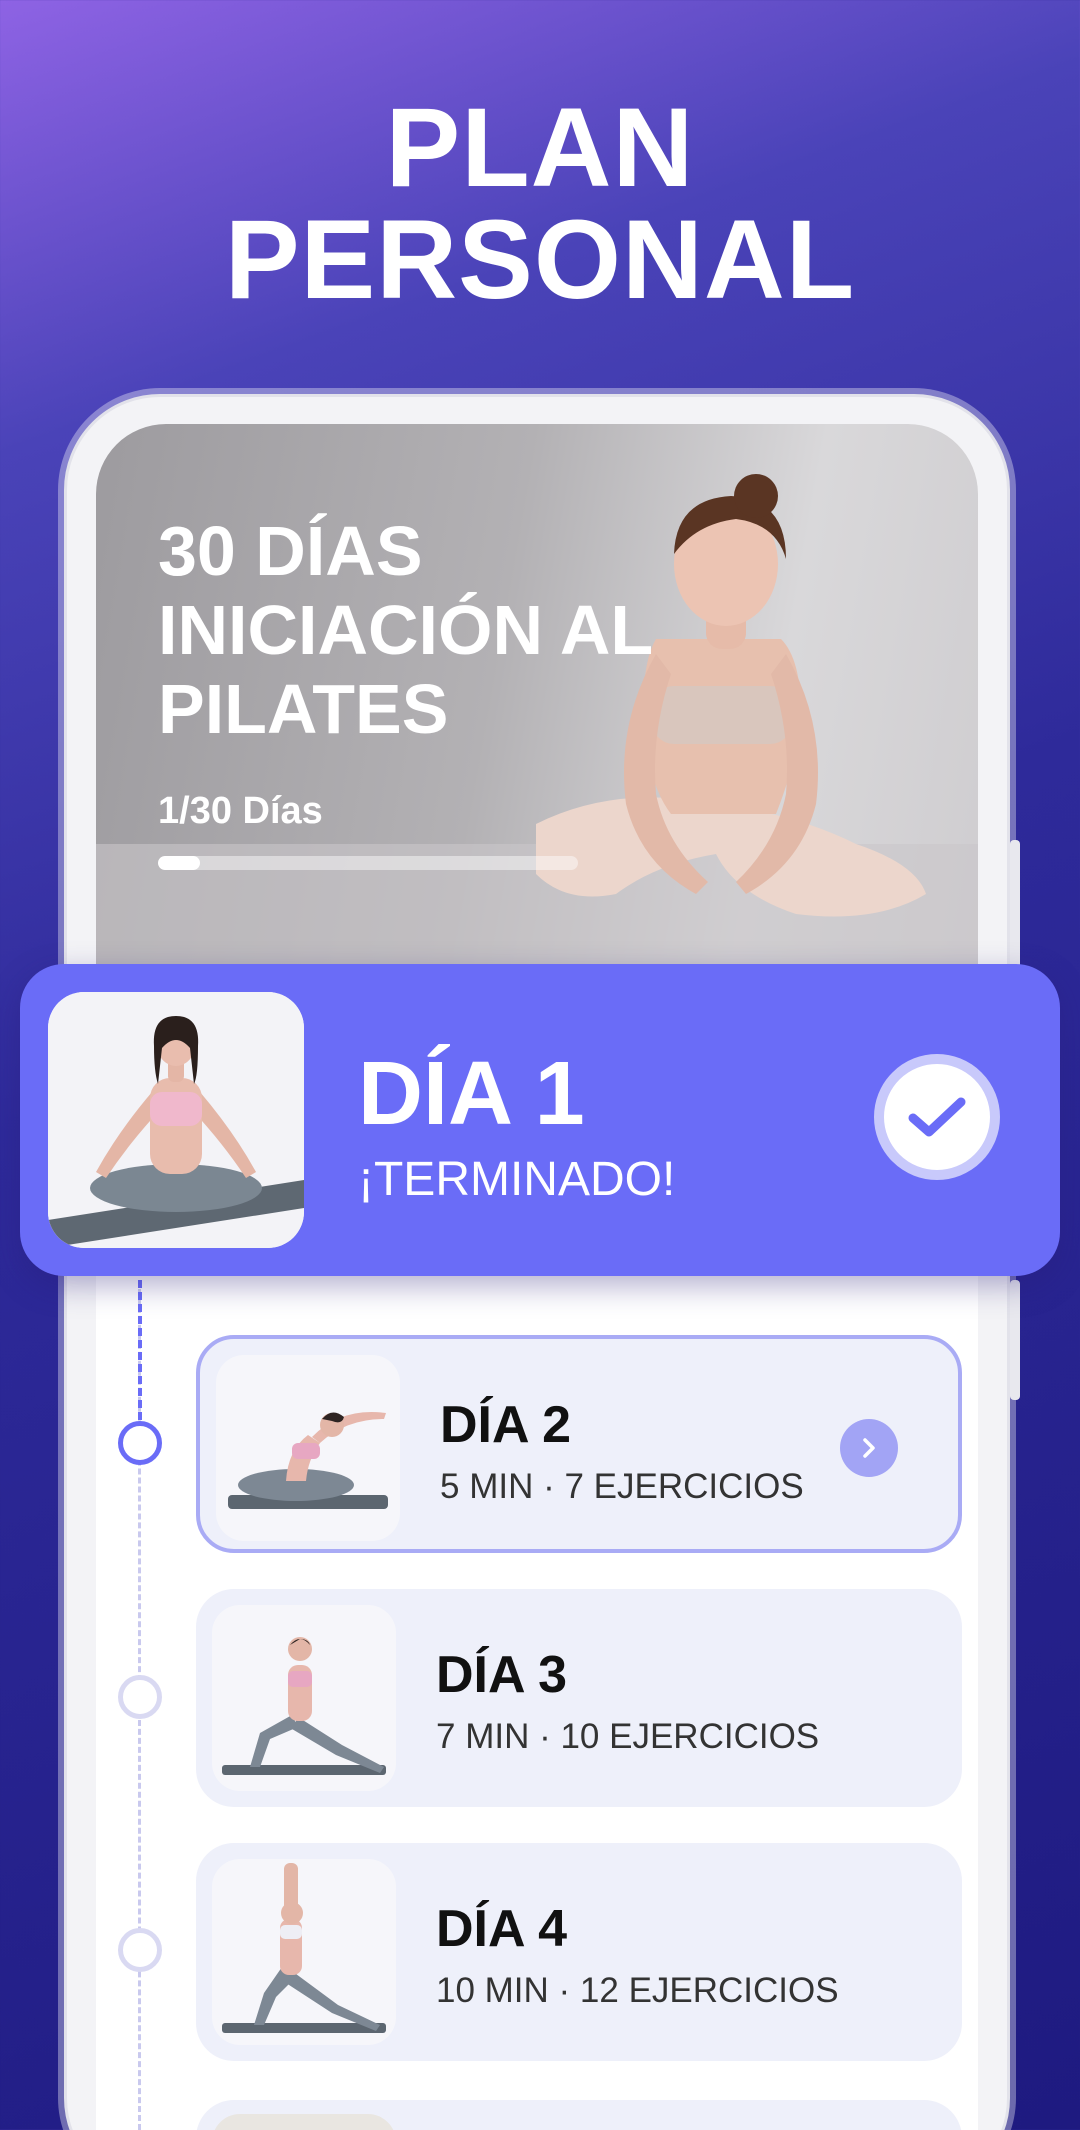  What do you see at coordinates (540, 147) in the screenshot?
I see `headline-line-1: PLAN` at bounding box center [540, 147].